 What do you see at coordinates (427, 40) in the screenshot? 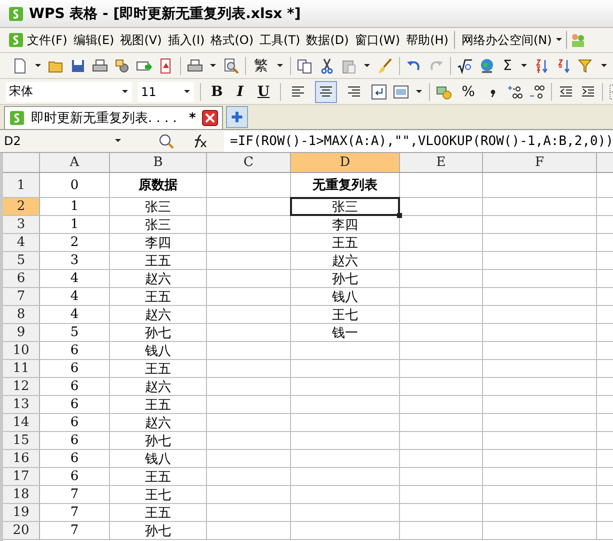
I see `menu-item: 帮助(H)` at bounding box center [427, 40].